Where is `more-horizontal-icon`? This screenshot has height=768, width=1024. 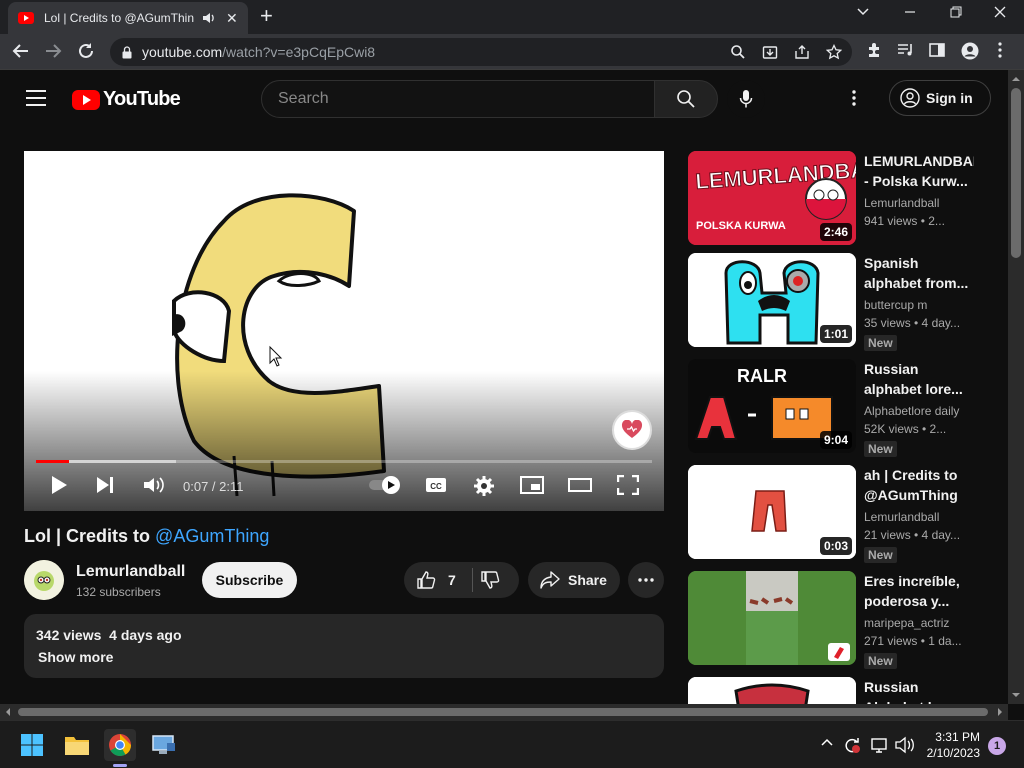 more-horizontal-icon is located at coordinates (646, 580).